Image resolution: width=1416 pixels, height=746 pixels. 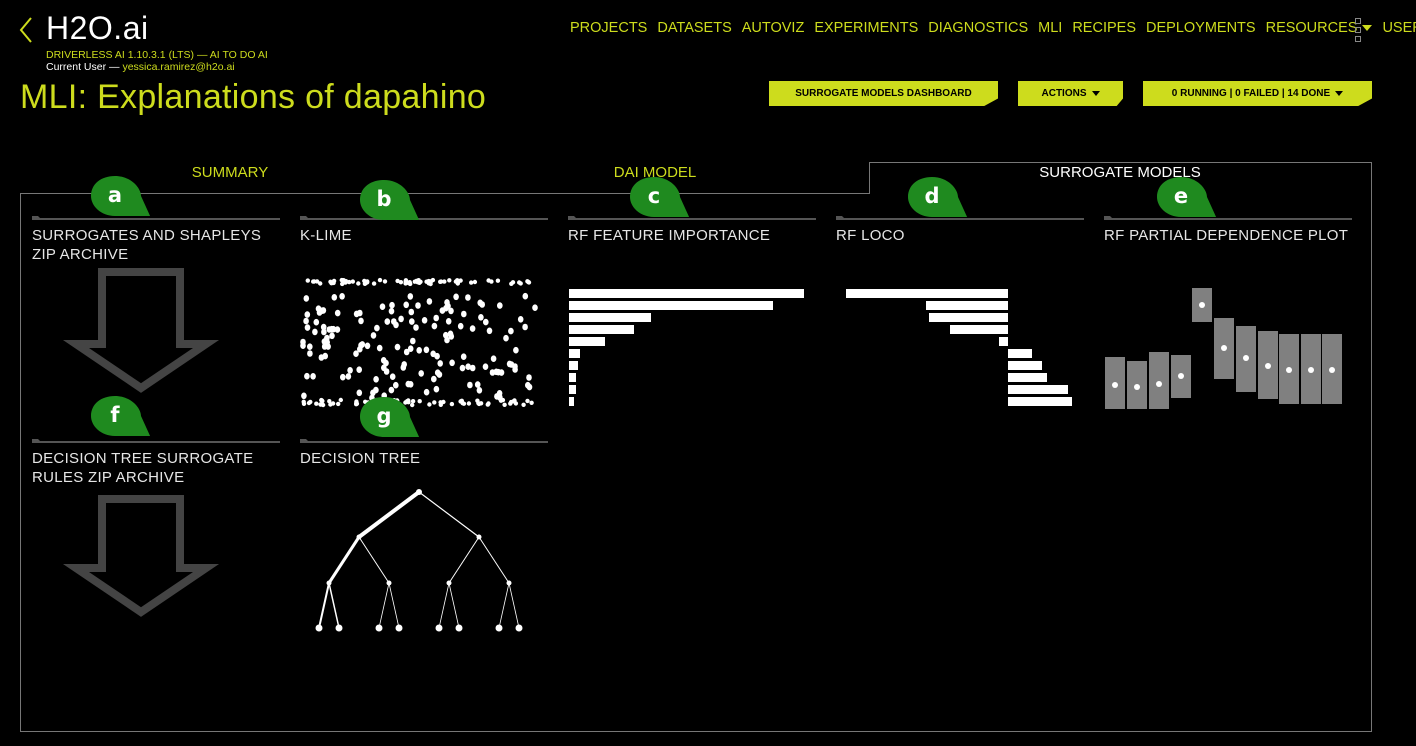 What do you see at coordinates (1251, 93) in the screenshot?
I see `job-status-label: 0 RUNNING | 0 FAILED | 14 DONE` at bounding box center [1251, 93].